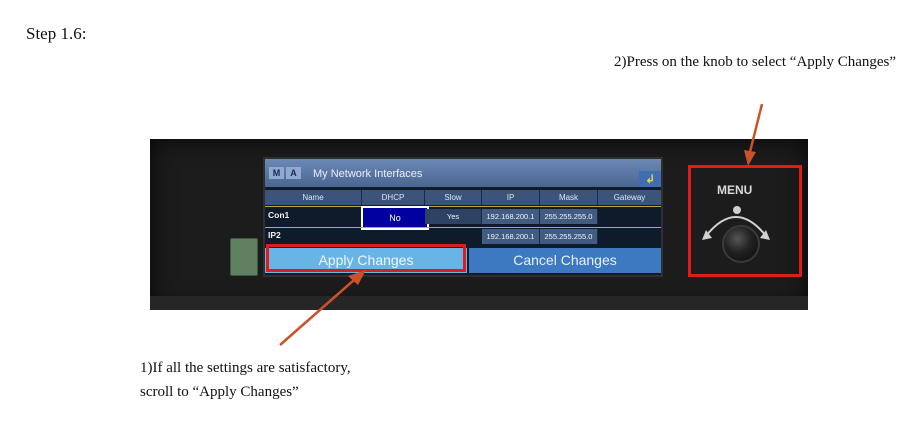 Image resolution: width=903 pixels, height=438 pixels. What do you see at coordinates (754, 134) in the screenshot?
I see `arrow-to-knob-icon` at bounding box center [754, 134].